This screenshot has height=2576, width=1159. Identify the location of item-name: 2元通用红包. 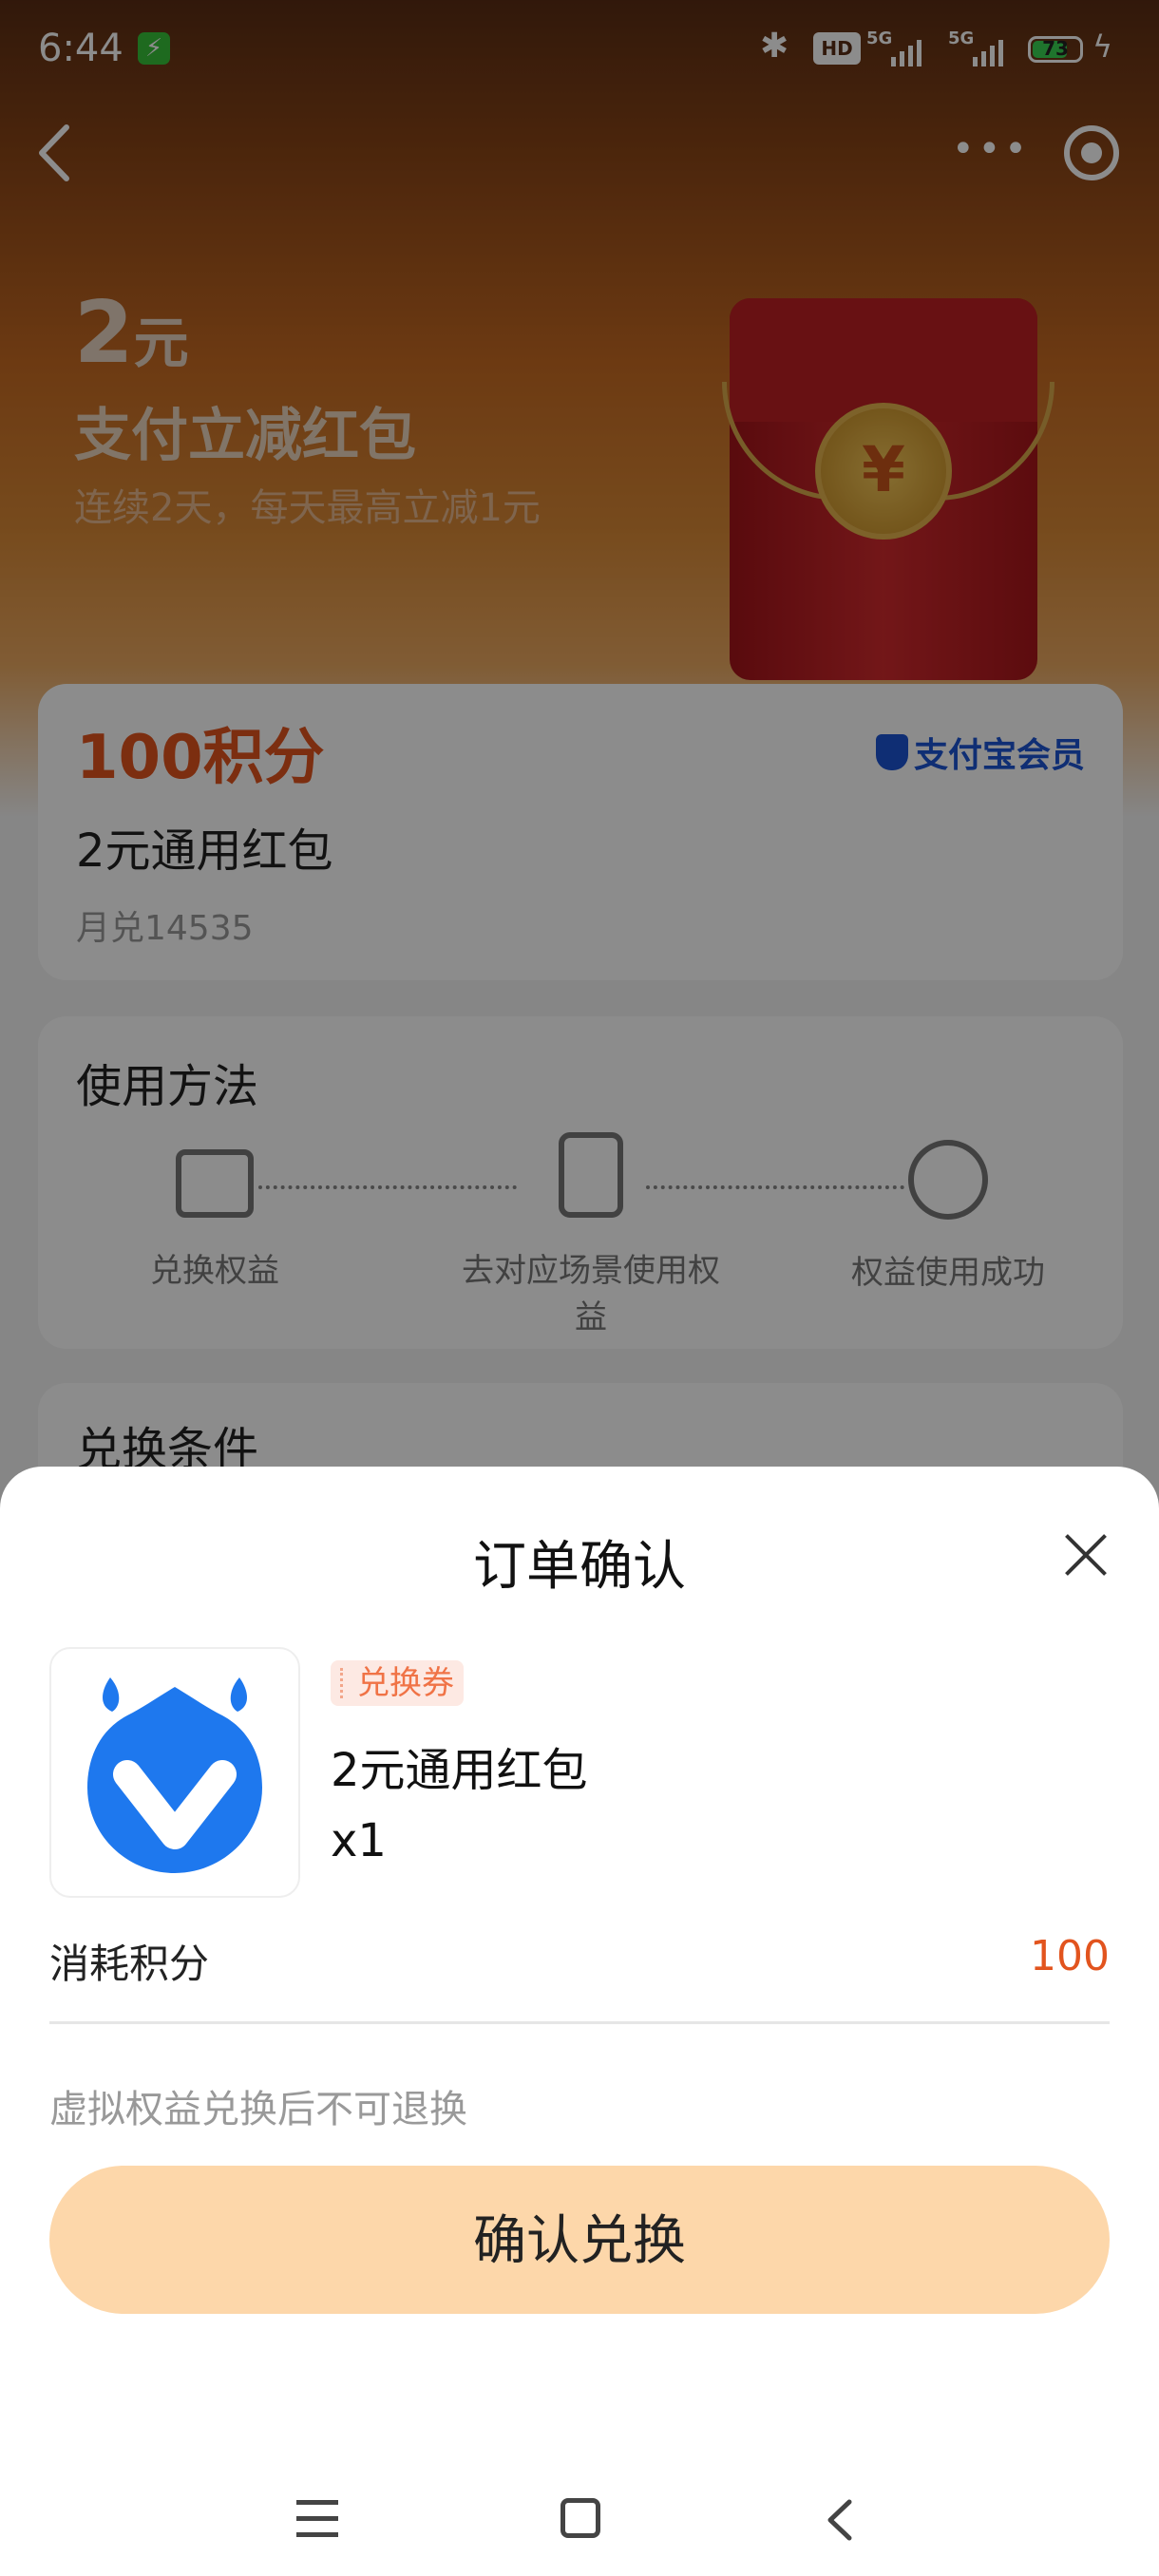
(459, 1770).